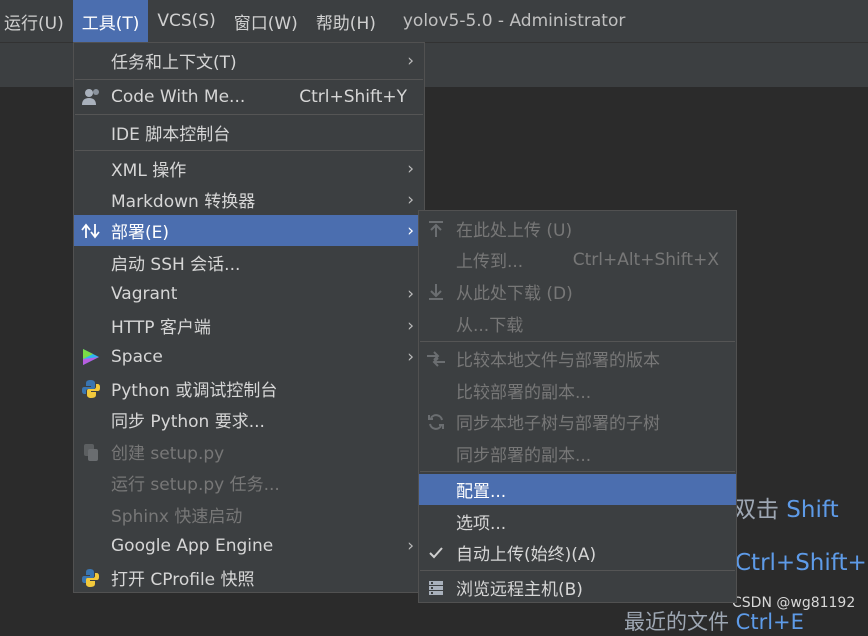 The width and height of the screenshot is (868, 636). What do you see at coordinates (186, 21) in the screenshot?
I see `menu-vcs: VCS(S)` at bounding box center [186, 21].